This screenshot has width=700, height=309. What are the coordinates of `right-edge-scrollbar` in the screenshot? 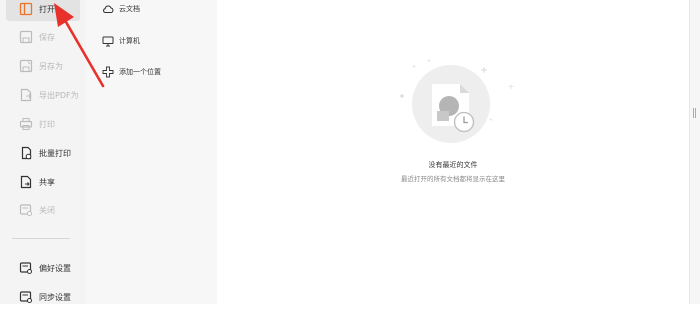 It's located at (694, 152).